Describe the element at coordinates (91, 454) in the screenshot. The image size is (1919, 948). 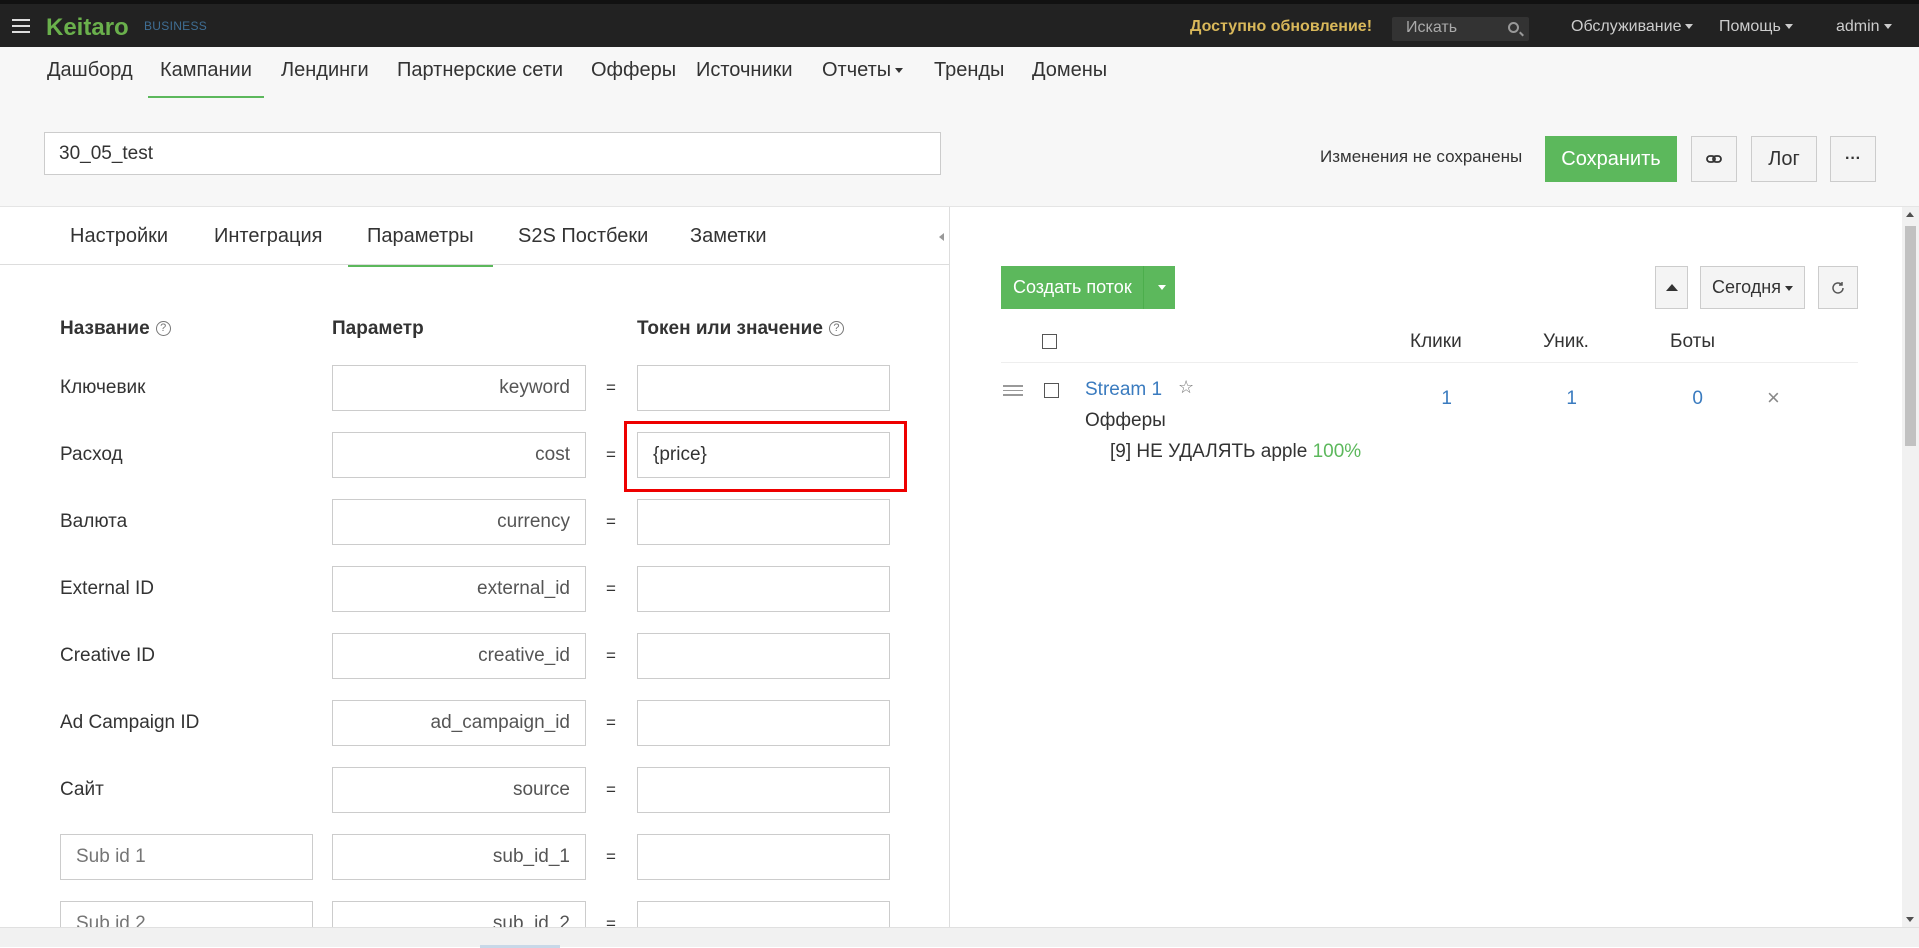
I see `param-label: Расход` at that location.